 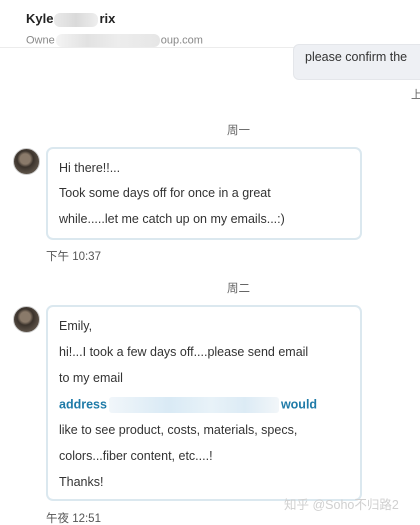 What do you see at coordinates (73, 519) in the screenshot?
I see `message-timestamp: 午夜 12:51` at bounding box center [73, 519].